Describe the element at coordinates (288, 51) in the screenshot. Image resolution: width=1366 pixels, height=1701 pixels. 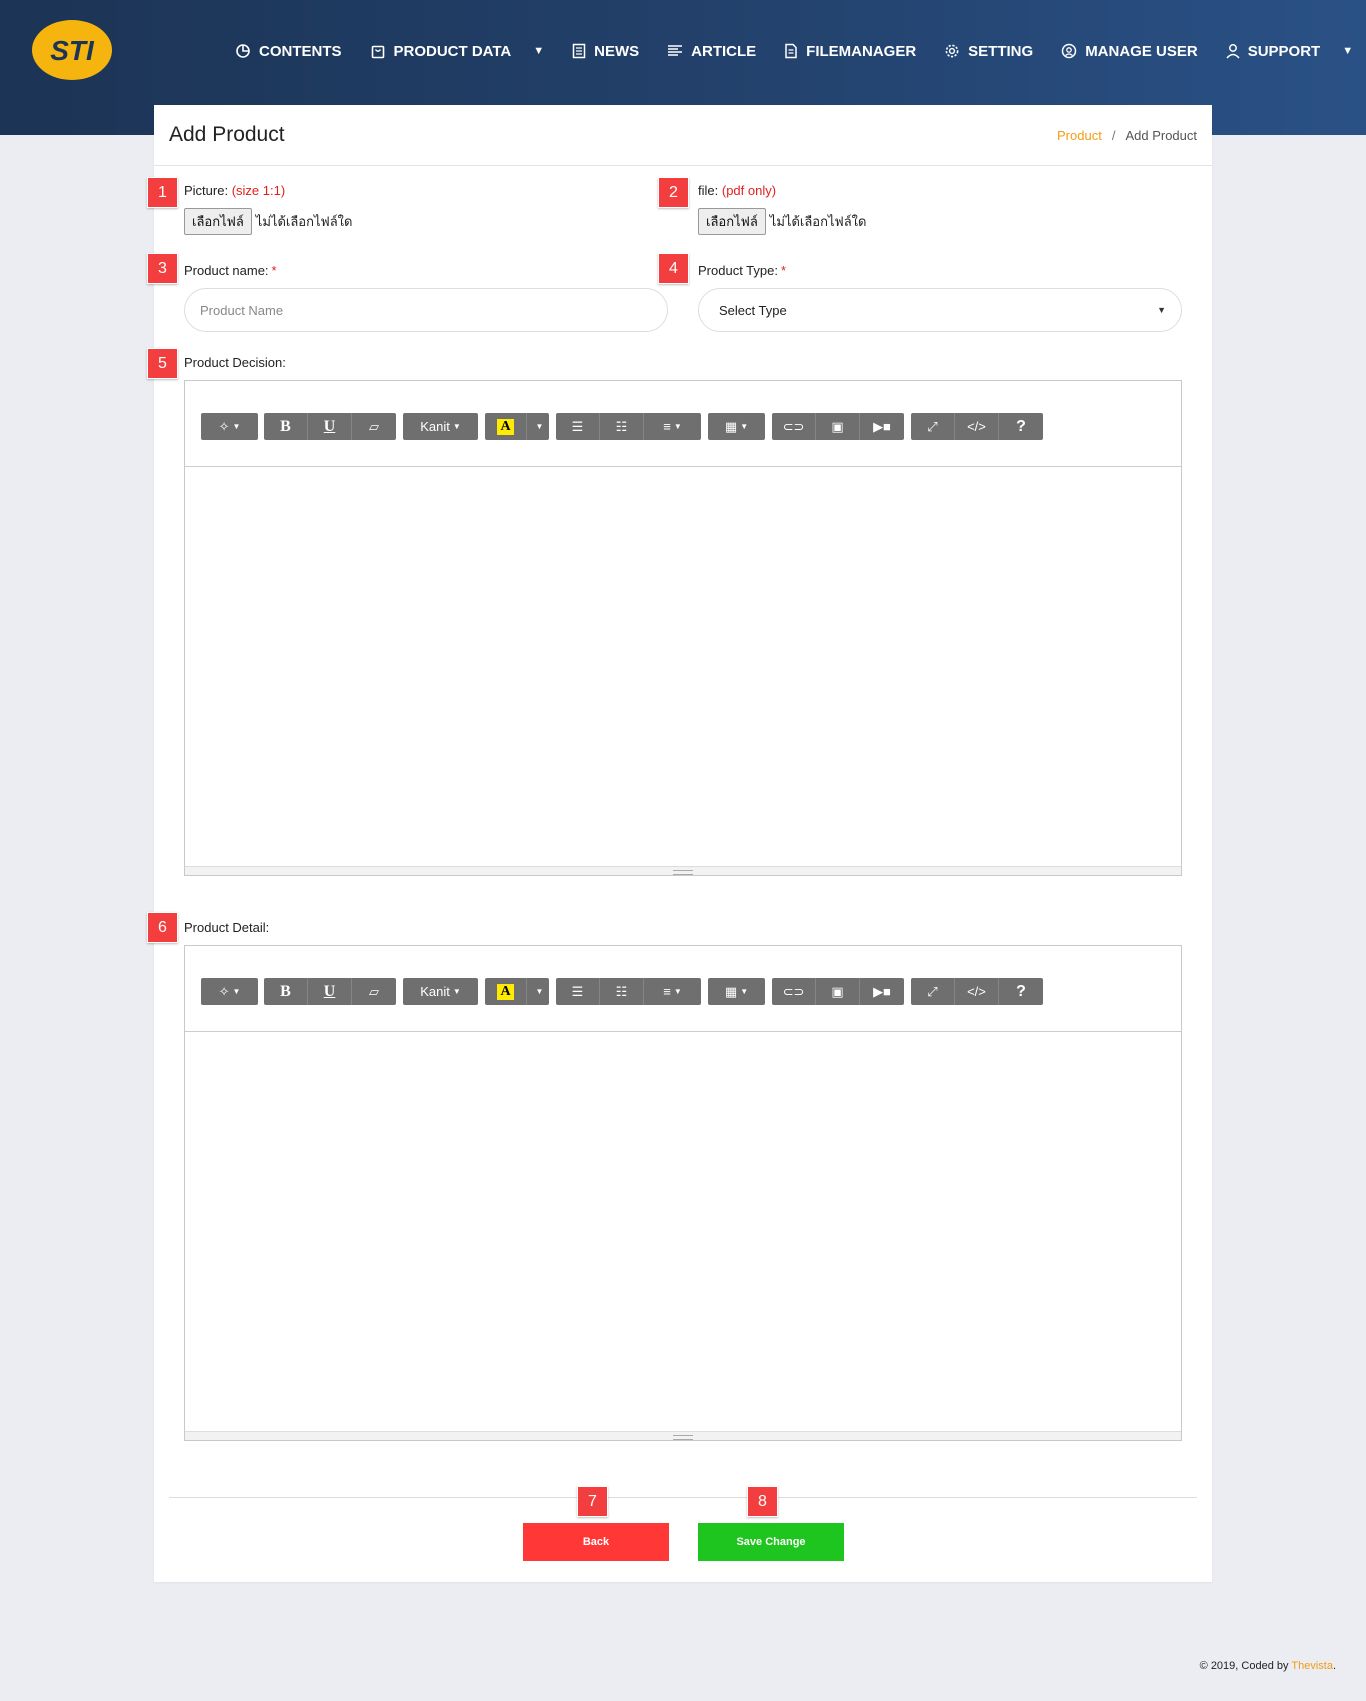
I see `nav-contents: CONTENTS` at that location.